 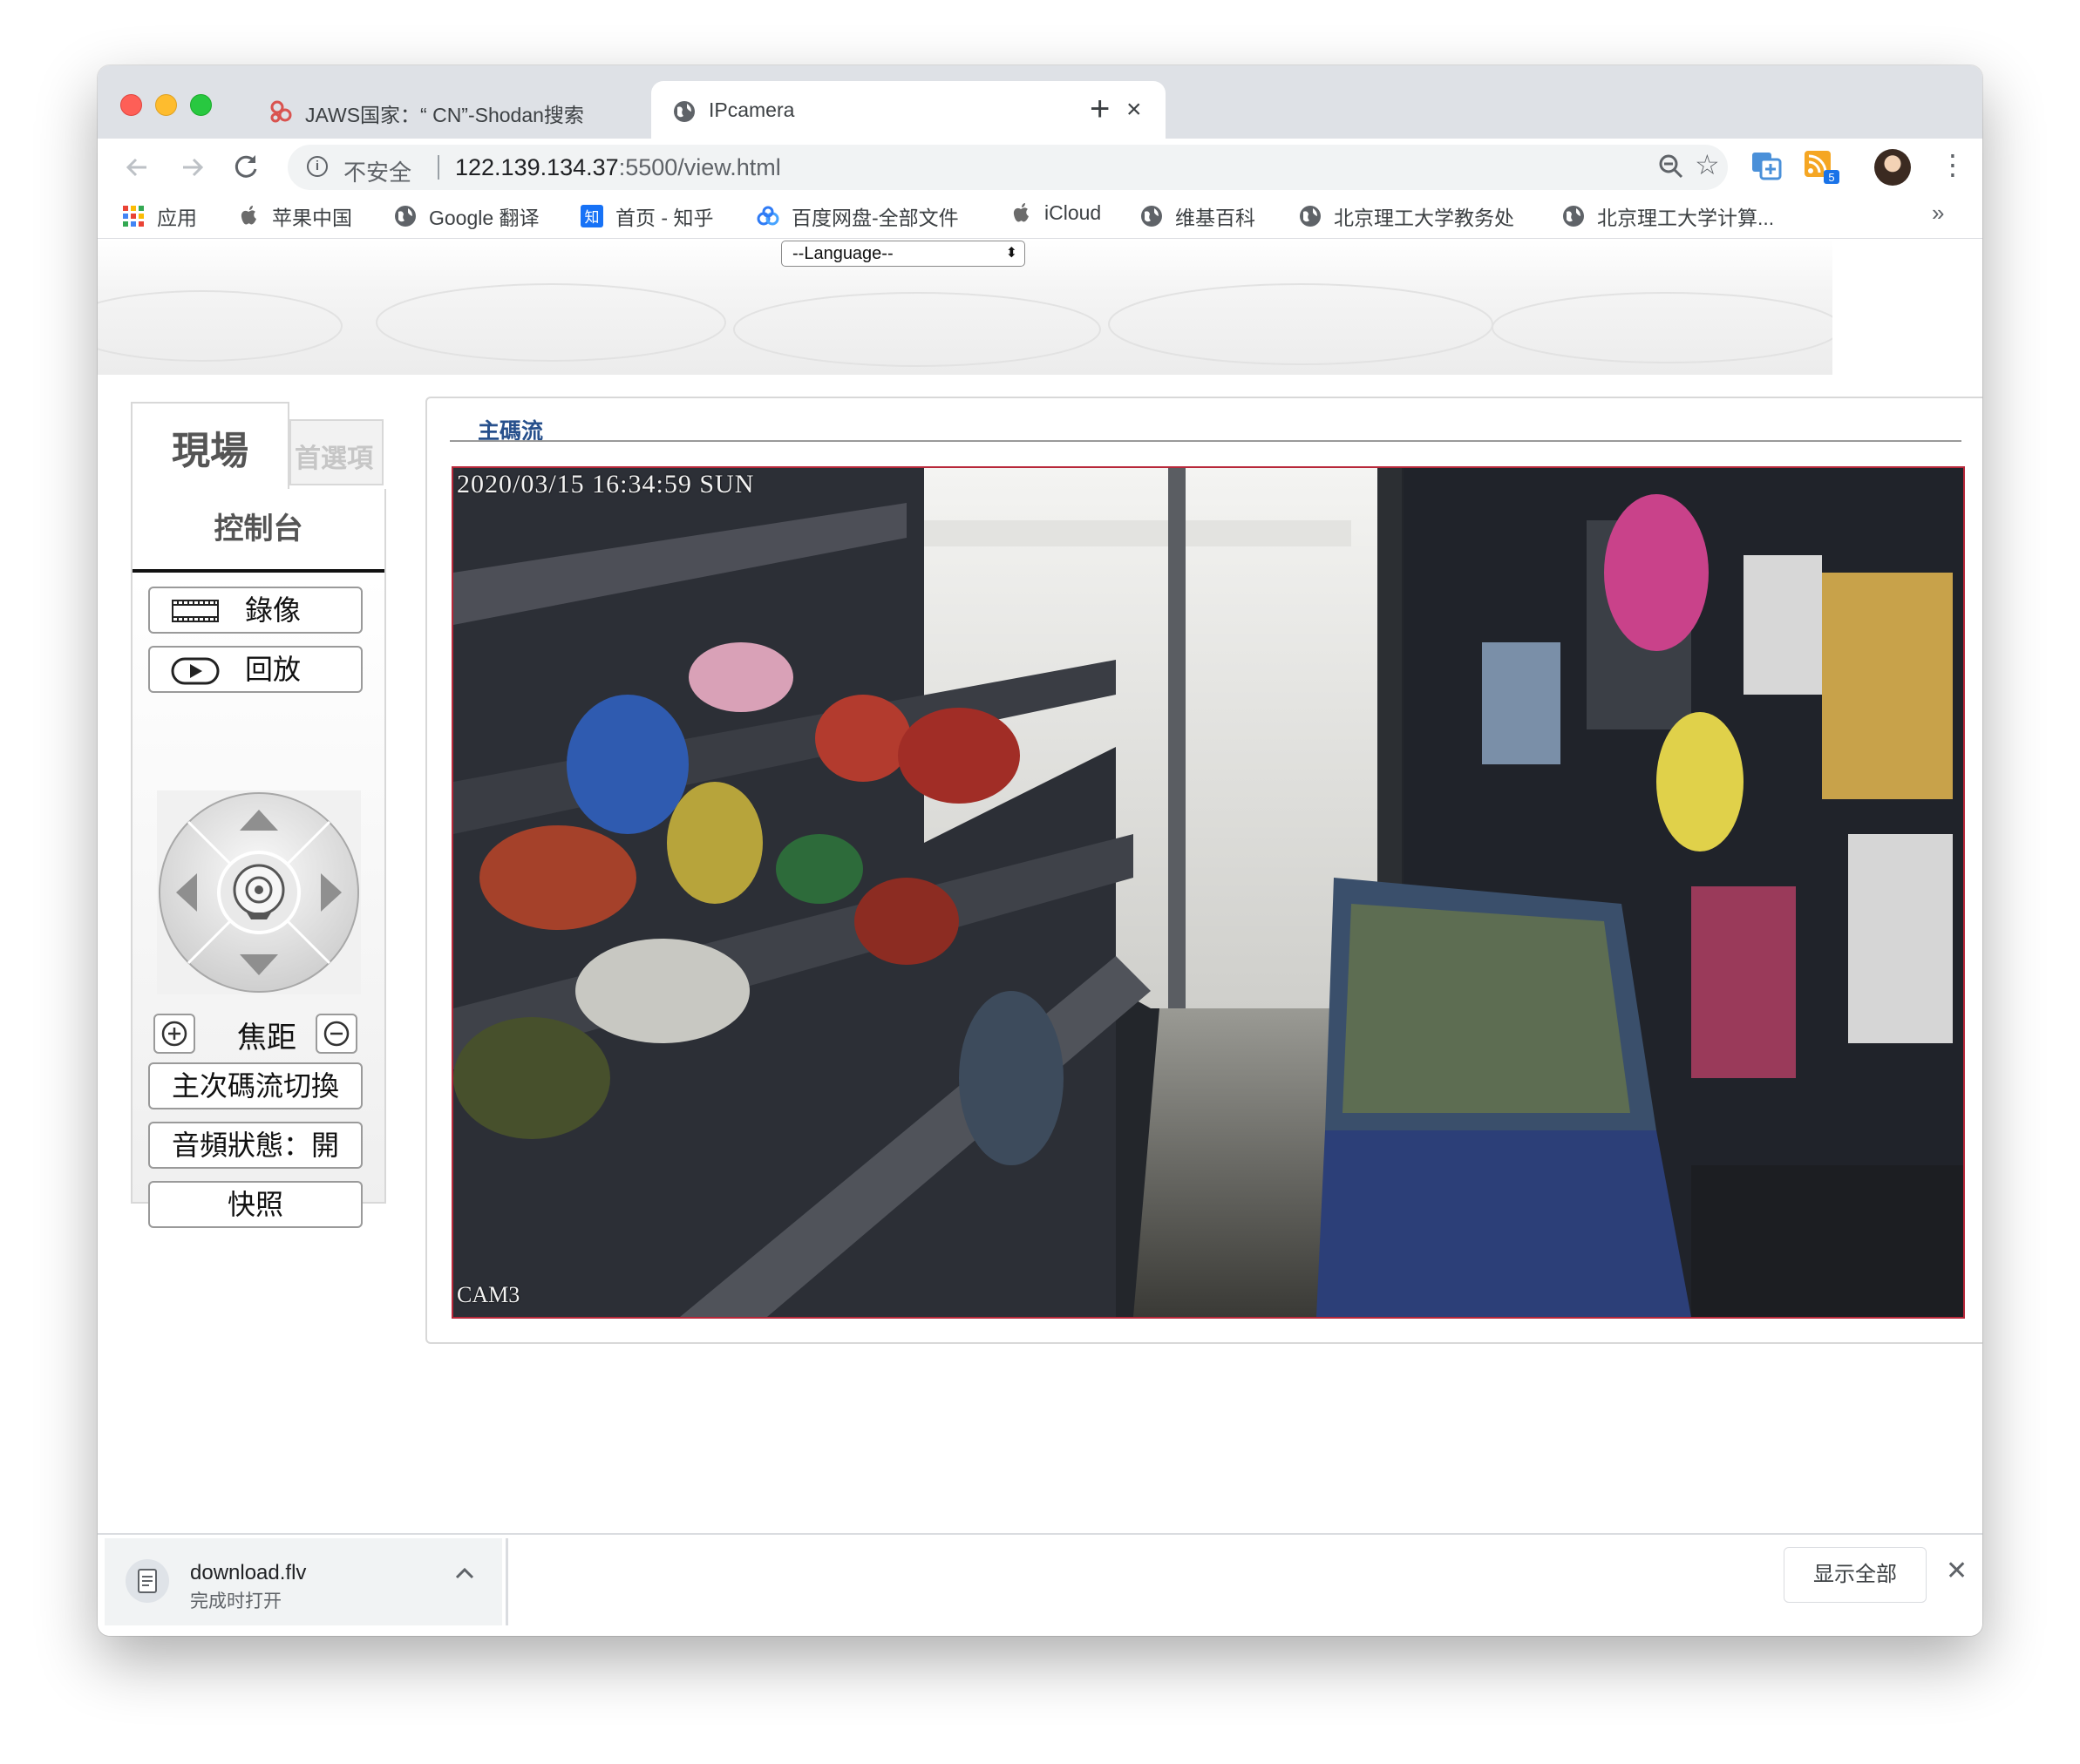 What do you see at coordinates (166, 105) in the screenshot?
I see `minimize-window-button` at bounding box center [166, 105].